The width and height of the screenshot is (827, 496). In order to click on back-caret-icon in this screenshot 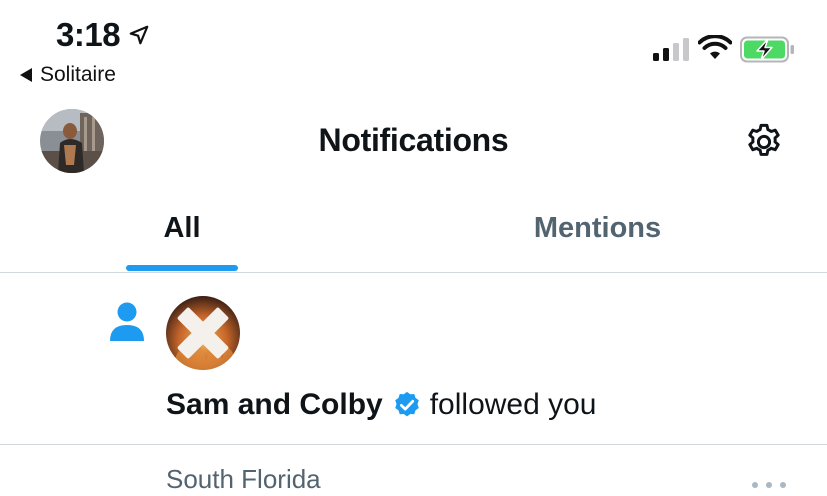, I will do `click(26, 75)`.